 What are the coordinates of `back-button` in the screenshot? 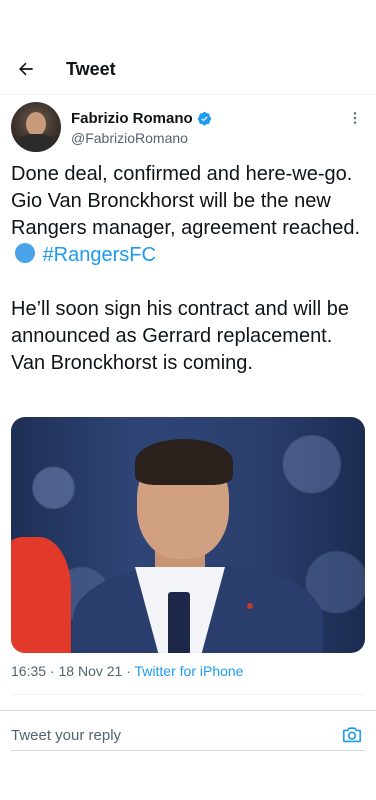 It's located at (26, 69).